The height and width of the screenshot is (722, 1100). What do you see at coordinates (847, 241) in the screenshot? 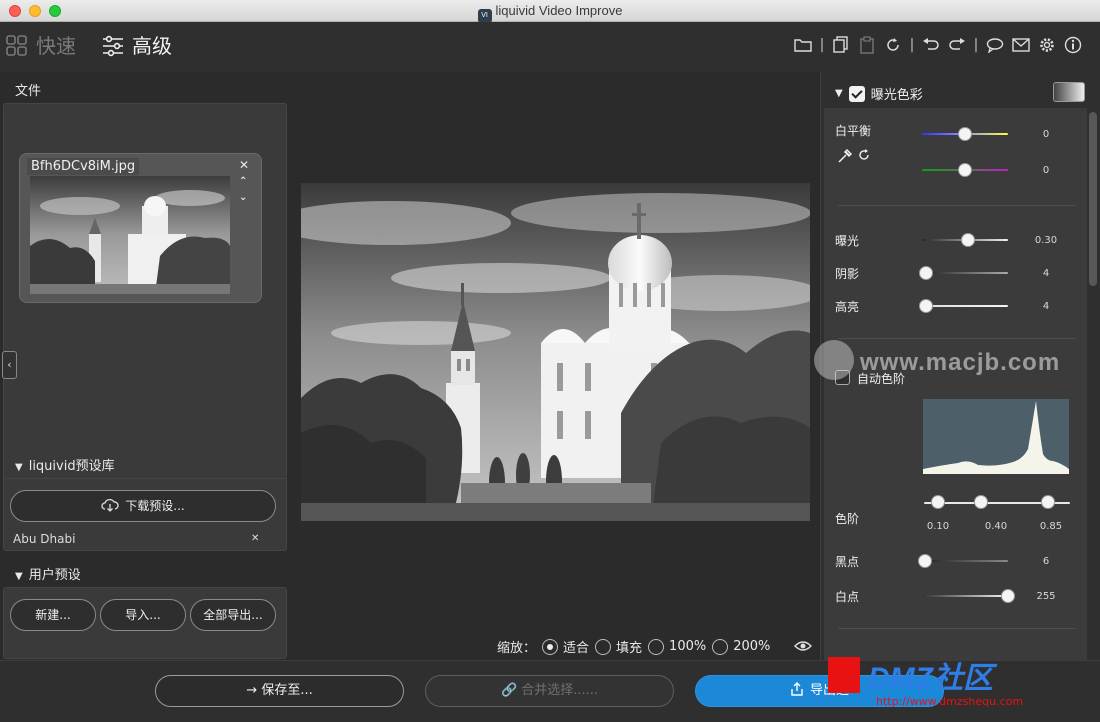
I see `exposure-label: 曝光` at bounding box center [847, 241].